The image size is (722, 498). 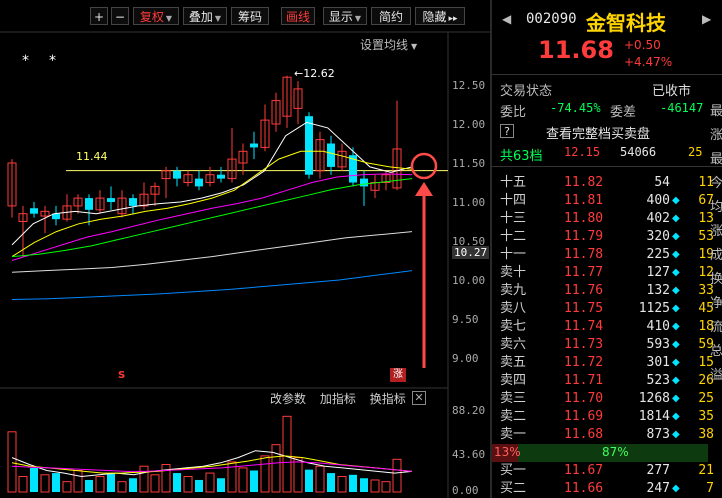 What do you see at coordinates (706, 434) in the screenshot?
I see `level-count: 38` at bounding box center [706, 434].